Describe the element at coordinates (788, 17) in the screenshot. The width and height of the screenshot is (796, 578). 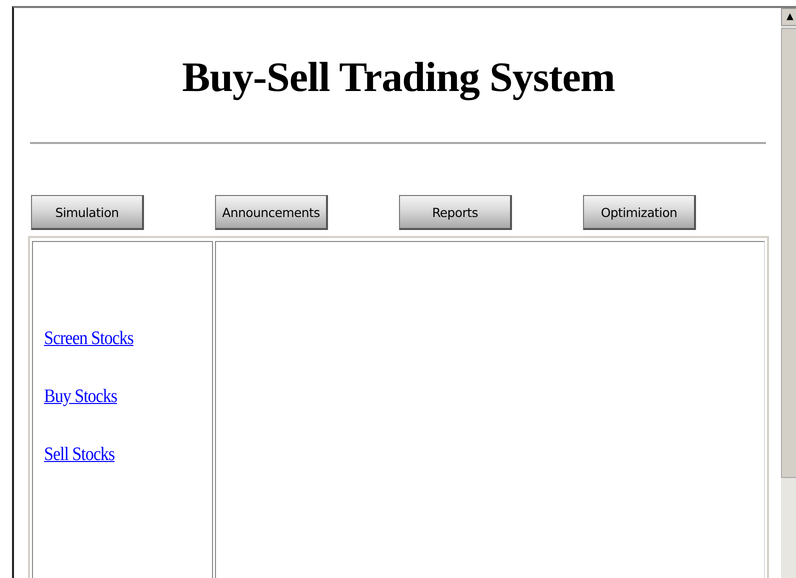
I see `scroll-up-button: ▲` at that location.